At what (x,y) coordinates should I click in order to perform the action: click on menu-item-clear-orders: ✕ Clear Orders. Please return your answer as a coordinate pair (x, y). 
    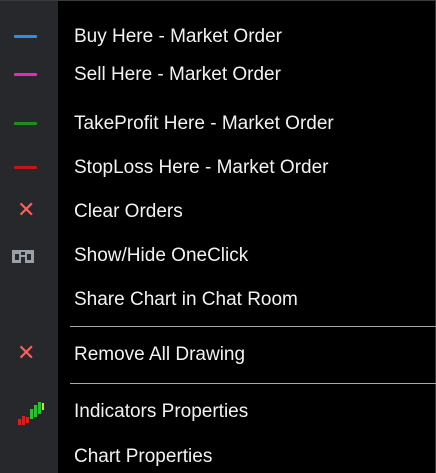
    Looking at the image, I should click on (217, 212).